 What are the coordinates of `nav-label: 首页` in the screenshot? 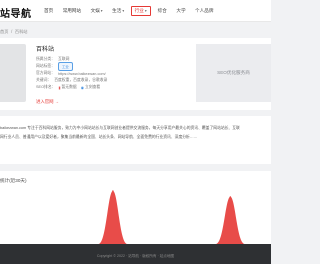 It's located at (49, 10).